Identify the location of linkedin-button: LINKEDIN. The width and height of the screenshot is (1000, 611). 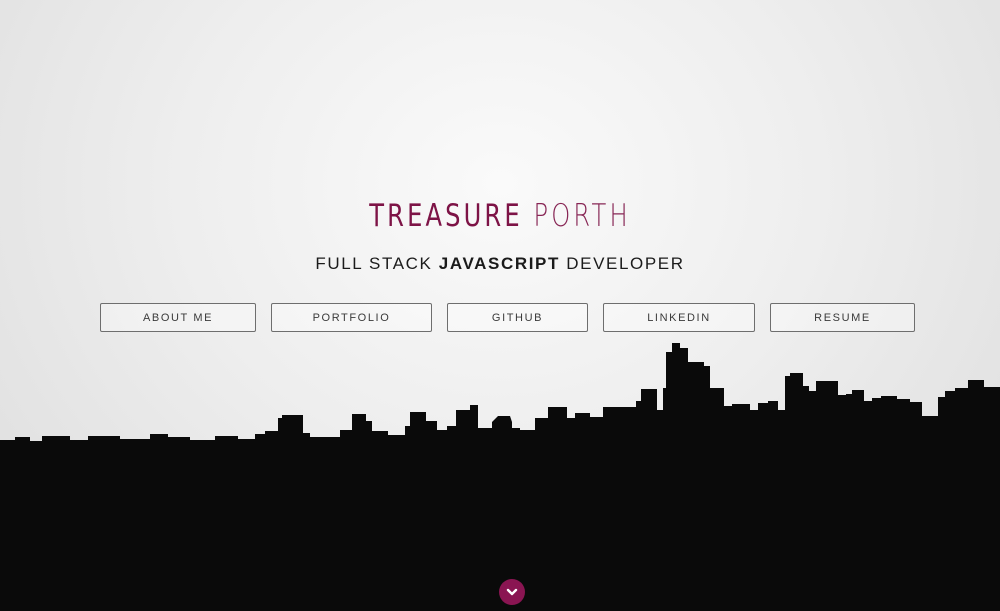
(679, 317).